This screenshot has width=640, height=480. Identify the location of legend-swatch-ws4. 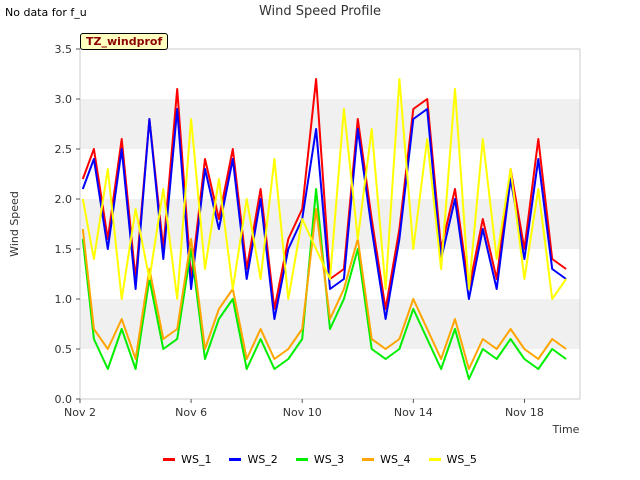
(368, 459).